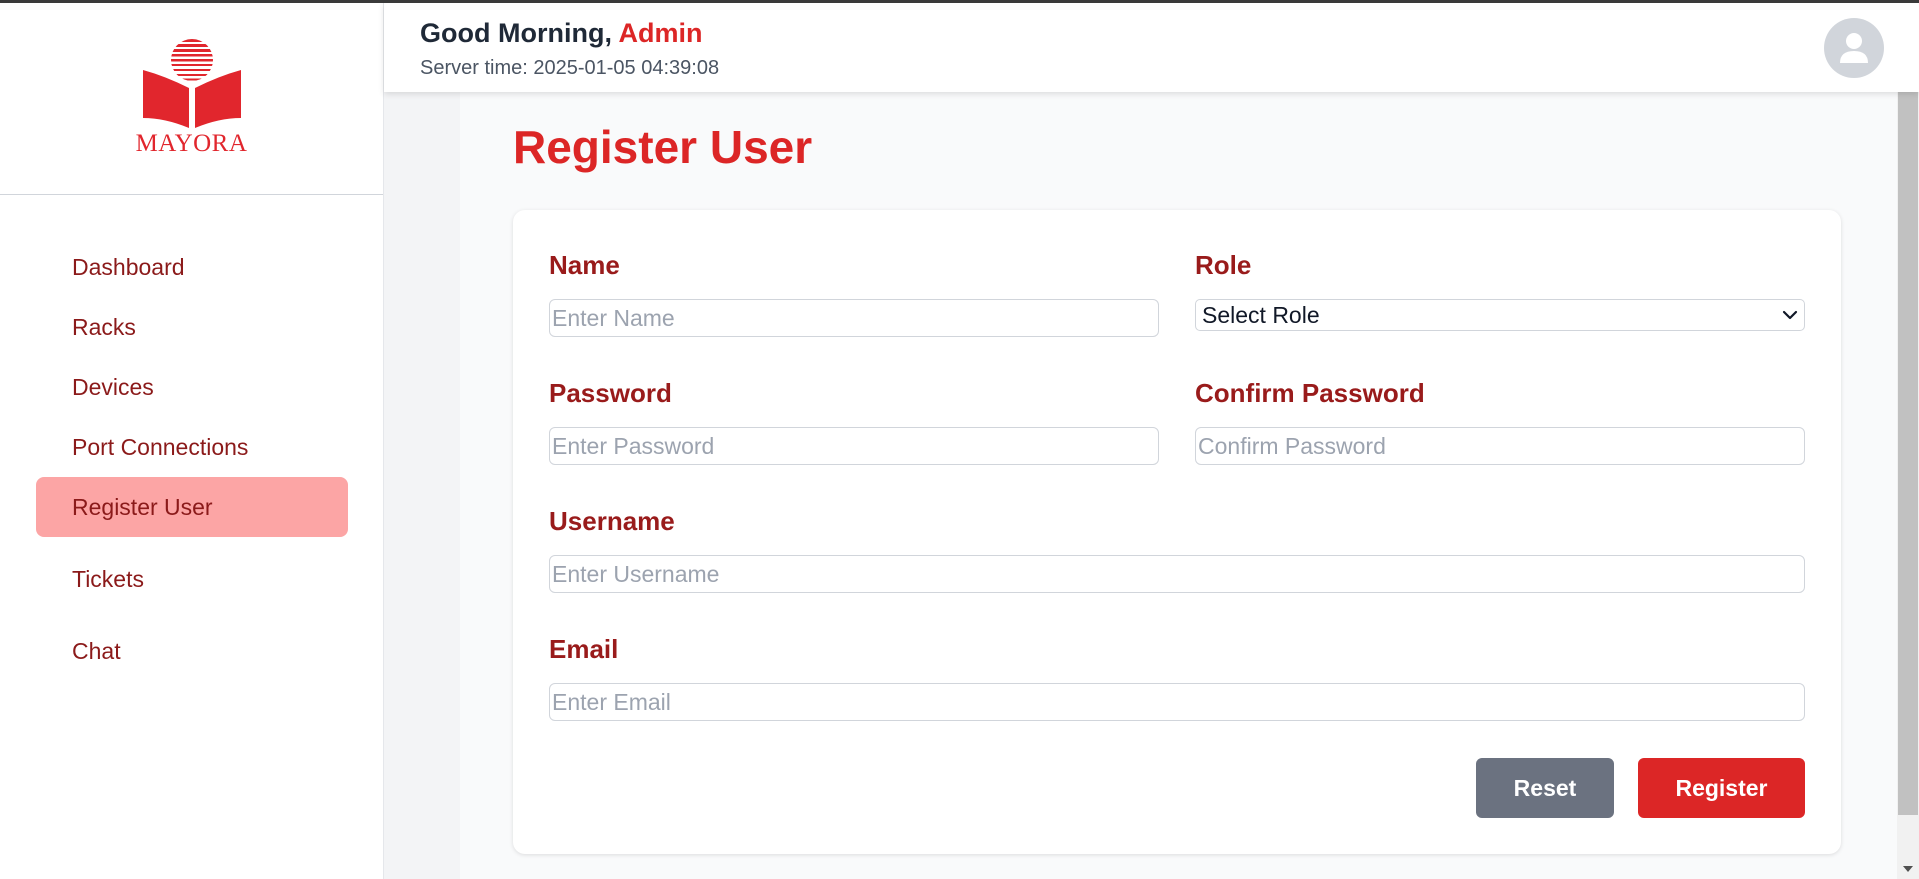 The height and width of the screenshot is (879, 1919). Describe the element at coordinates (192, 387) in the screenshot. I see `sidebar-item-devices: Devices` at that location.